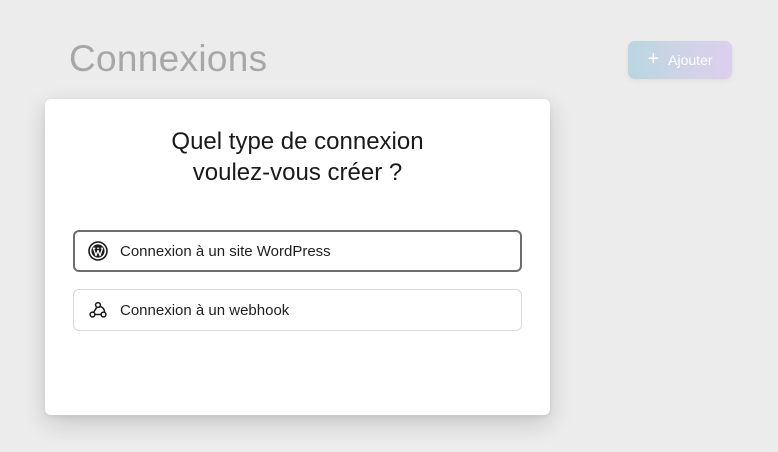 This screenshot has height=452, width=778. What do you see at coordinates (205, 310) in the screenshot?
I see `option-label: Connexion à un webhook` at bounding box center [205, 310].